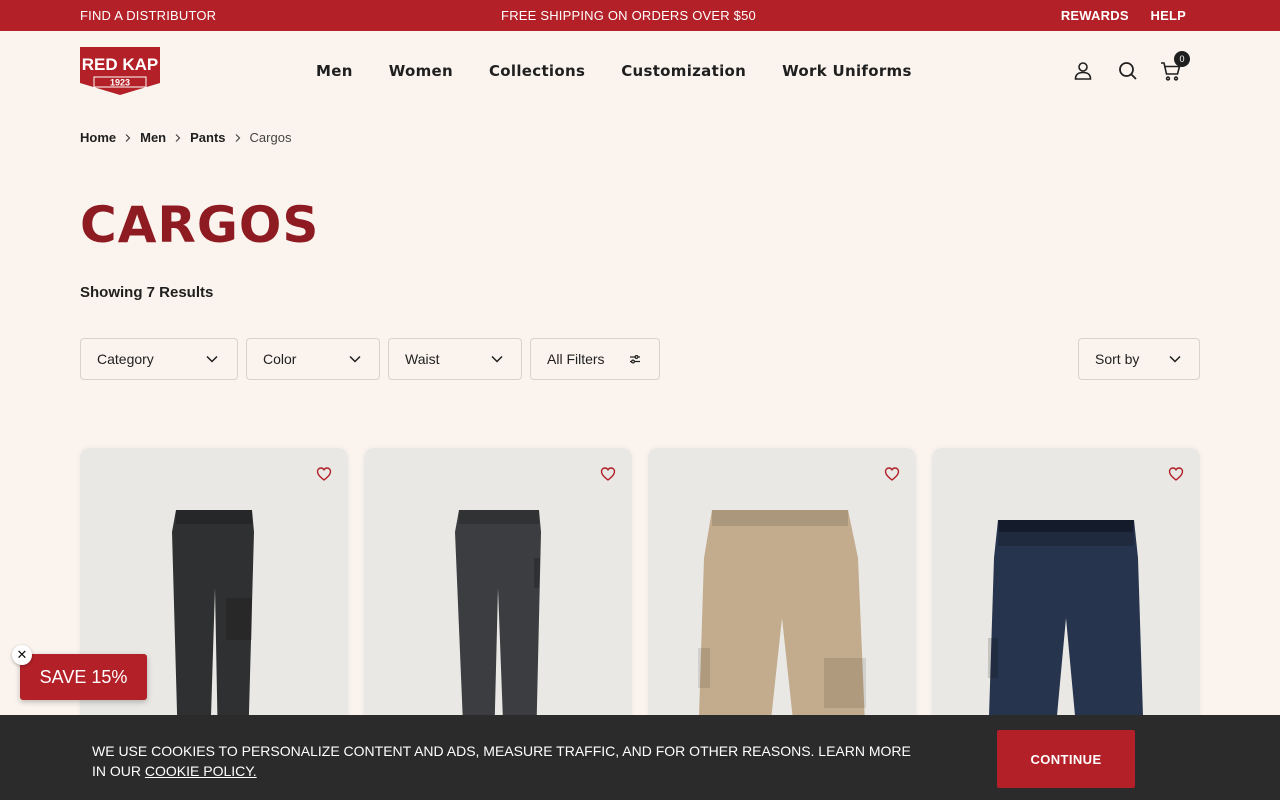  I want to click on all-filters-button: All Filters, so click(595, 359).